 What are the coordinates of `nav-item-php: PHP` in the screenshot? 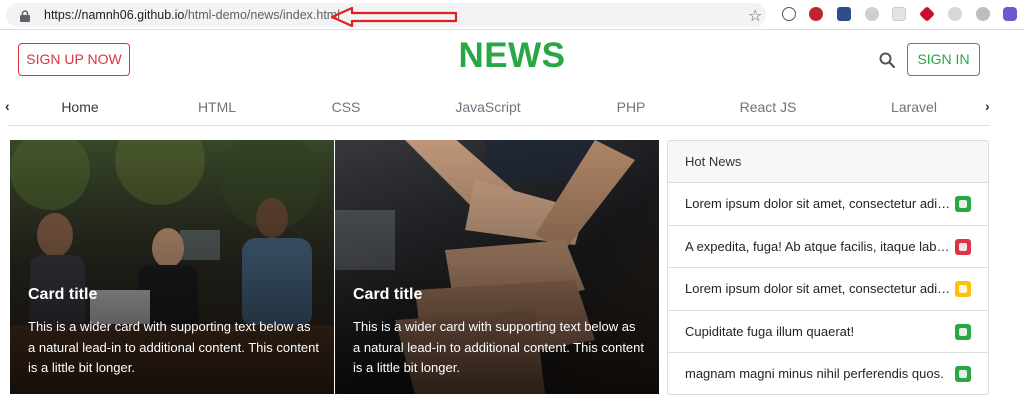 It's located at (631, 107).